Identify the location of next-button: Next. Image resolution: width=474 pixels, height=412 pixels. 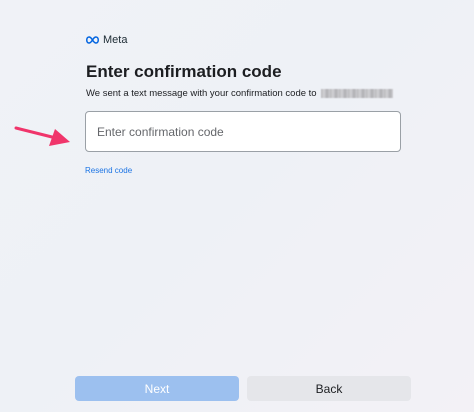
(157, 388).